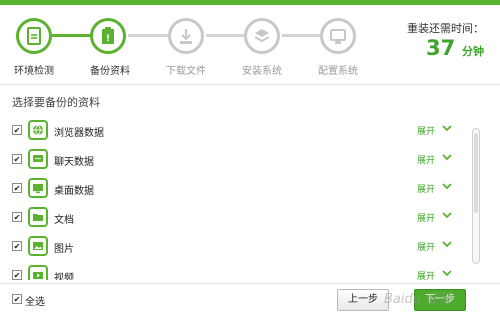 This screenshot has width=500, height=330. What do you see at coordinates (246, 217) in the screenshot?
I see `list-item: ✔ 文档 展开` at bounding box center [246, 217].